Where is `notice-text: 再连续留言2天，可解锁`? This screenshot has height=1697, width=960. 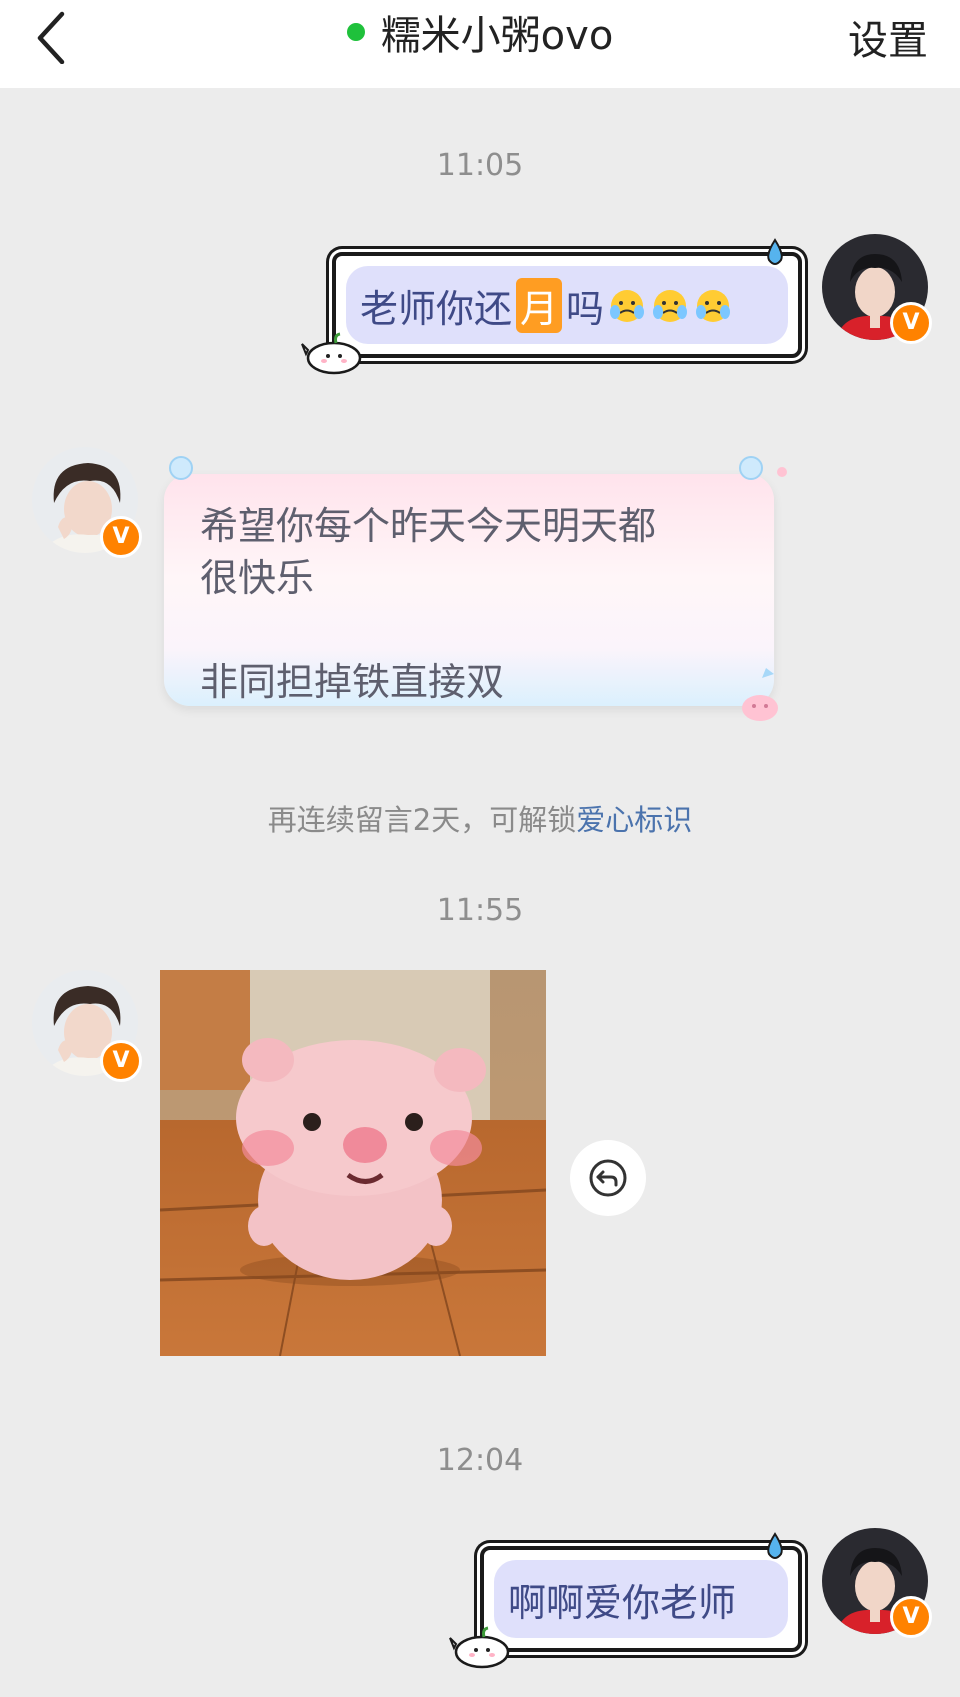
notice-text: 再连续留言2天，可解锁 is located at coordinates (422, 820).